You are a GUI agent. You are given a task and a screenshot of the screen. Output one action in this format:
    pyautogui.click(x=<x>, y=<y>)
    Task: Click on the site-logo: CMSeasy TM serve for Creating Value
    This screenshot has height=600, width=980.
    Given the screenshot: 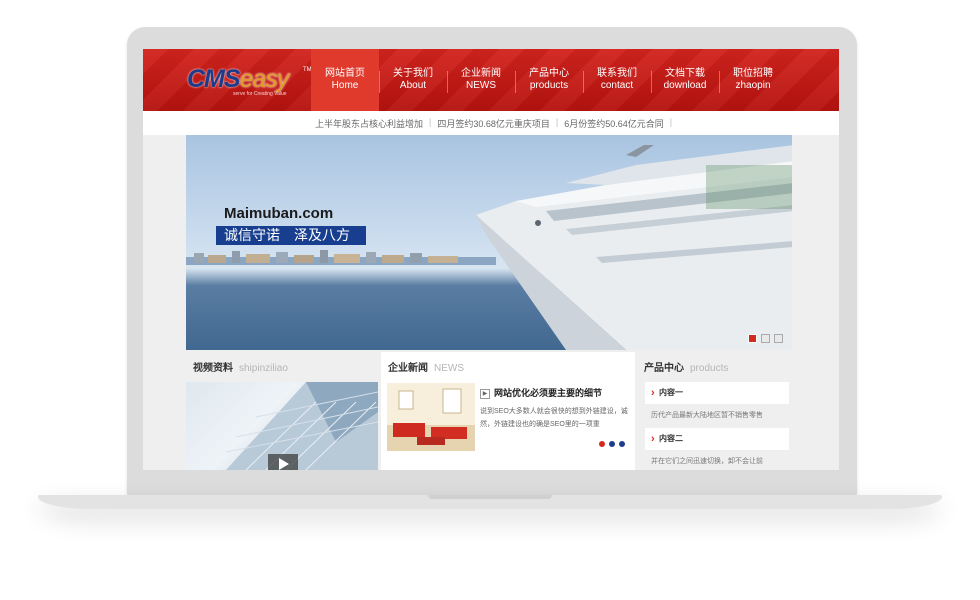 What is the action you would take?
    pyautogui.click(x=252, y=82)
    